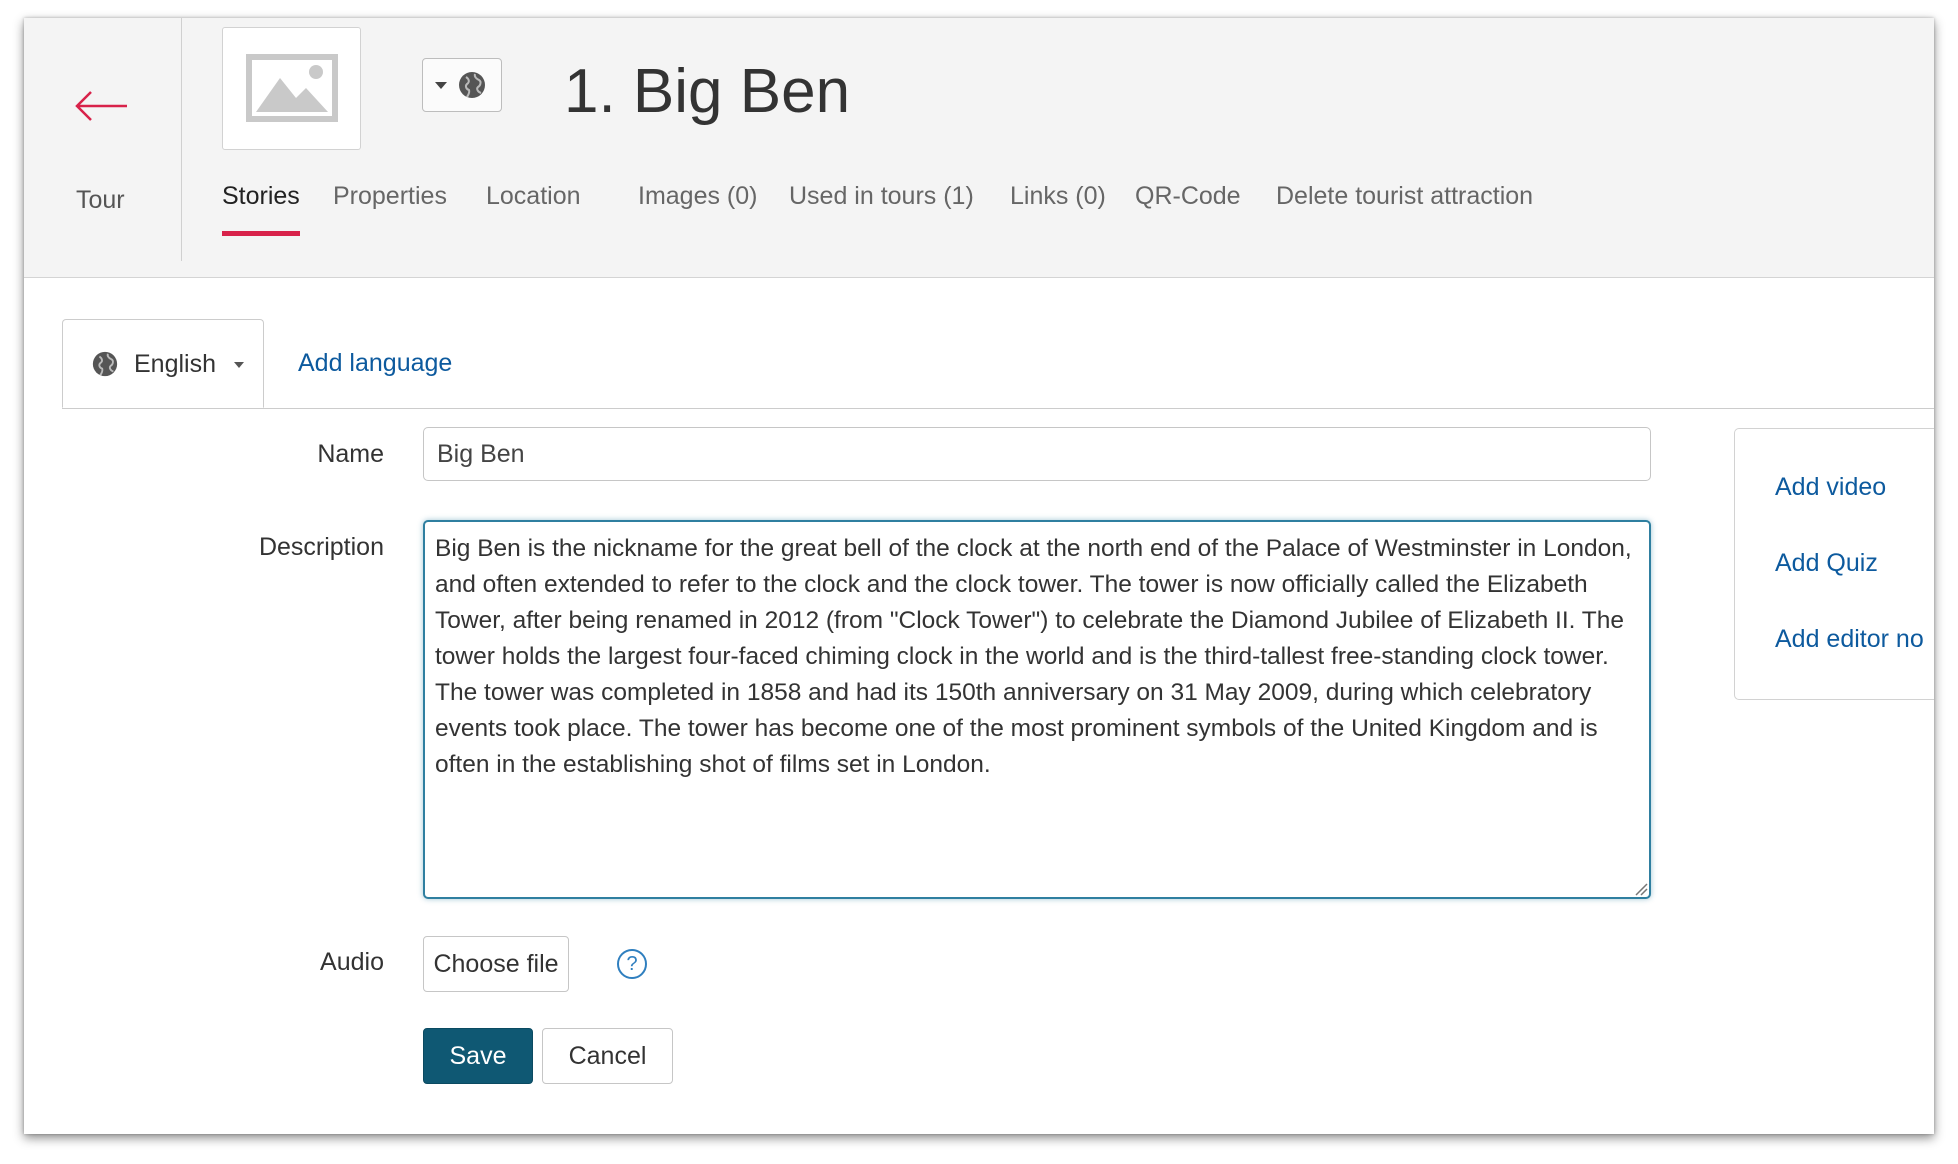 Image resolution: width=1958 pixels, height=1164 pixels. I want to click on tab-qr-code: QR-Code, so click(1188, 206).